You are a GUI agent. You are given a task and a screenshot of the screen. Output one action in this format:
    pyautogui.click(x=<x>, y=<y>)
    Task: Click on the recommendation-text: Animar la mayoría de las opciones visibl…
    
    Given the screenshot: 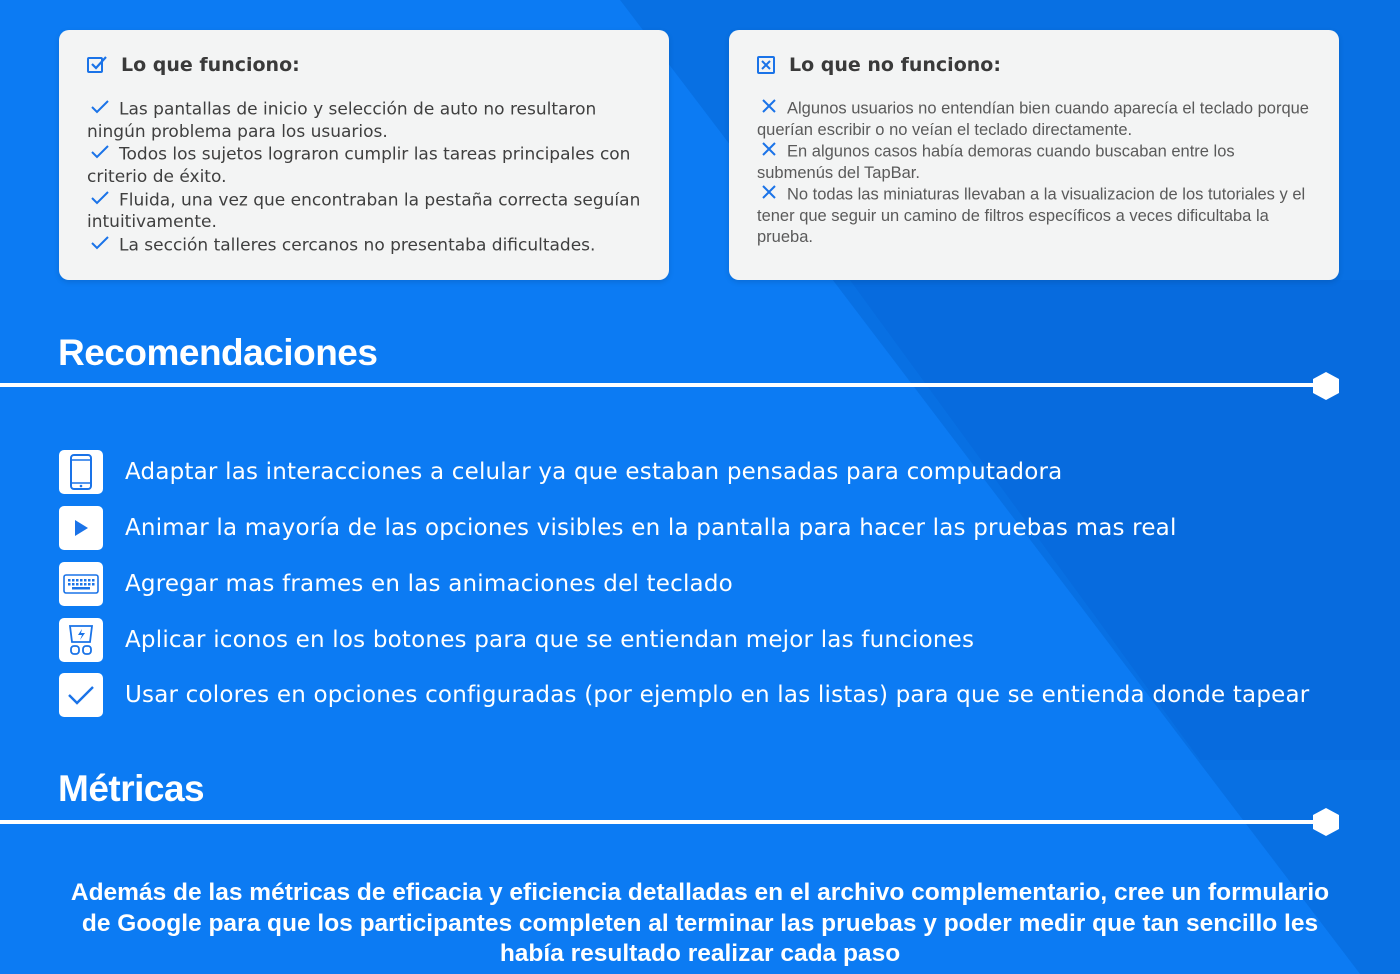 What is the action you would take?
    pyautogui.click(x=651, y=528)
    